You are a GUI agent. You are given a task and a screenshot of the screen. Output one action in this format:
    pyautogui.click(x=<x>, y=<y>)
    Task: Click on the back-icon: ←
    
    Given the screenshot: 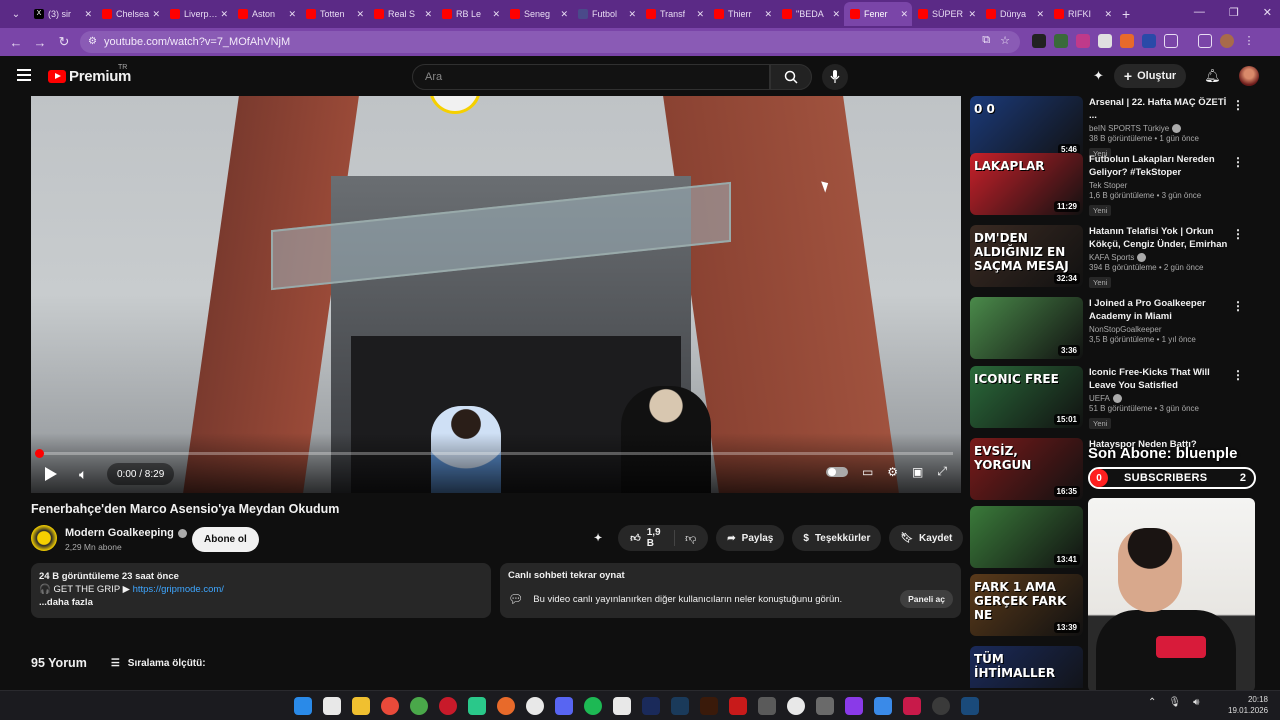 What is the action you would take?
    pyautogui.click(x=16, y=42)
    